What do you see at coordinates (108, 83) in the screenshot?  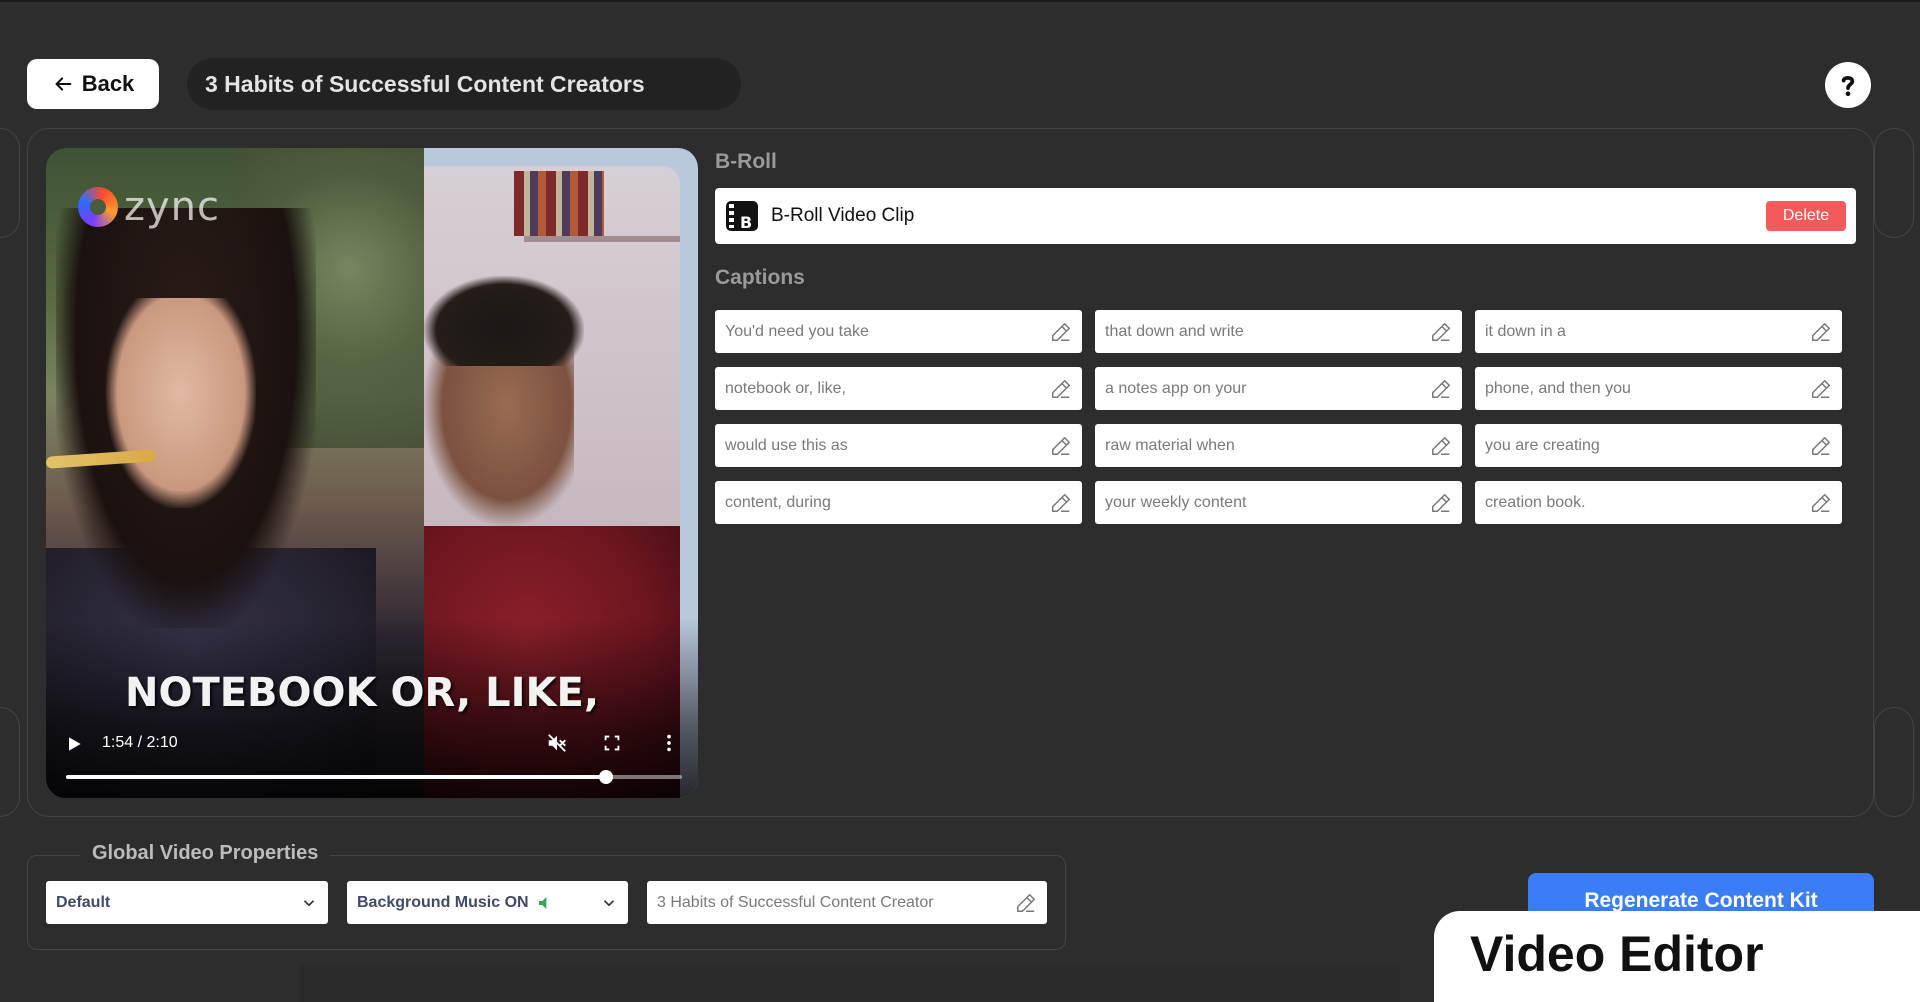 I see `back-button-label: Back` at bounding box center [108, 83].